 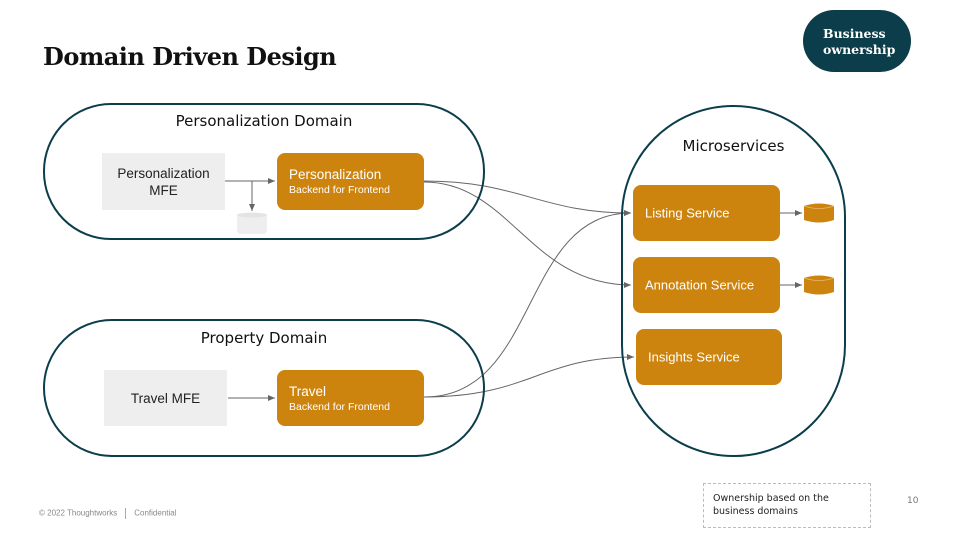 I want to click on annotation-service: Annotation Service, so click(x=706, y=285).